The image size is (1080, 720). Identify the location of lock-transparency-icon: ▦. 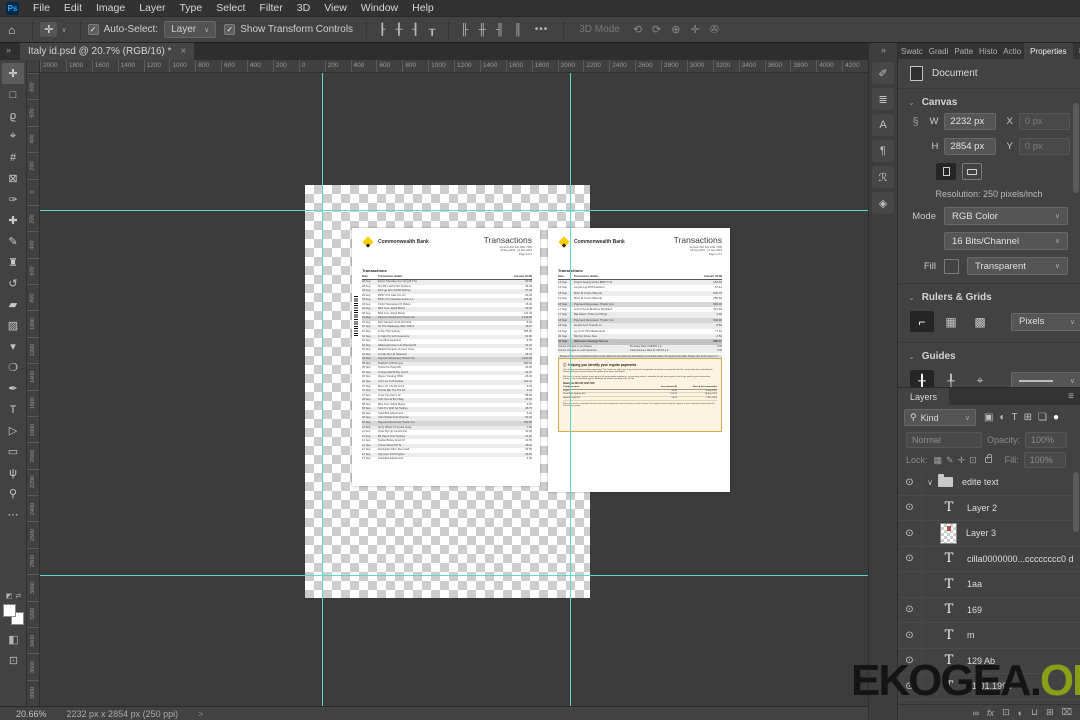
(938, 460).